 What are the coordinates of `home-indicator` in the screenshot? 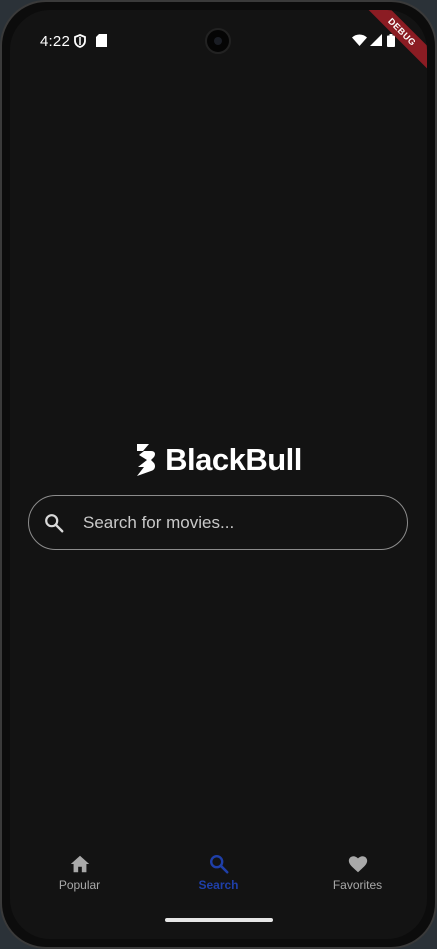 It's located at (219, 920).